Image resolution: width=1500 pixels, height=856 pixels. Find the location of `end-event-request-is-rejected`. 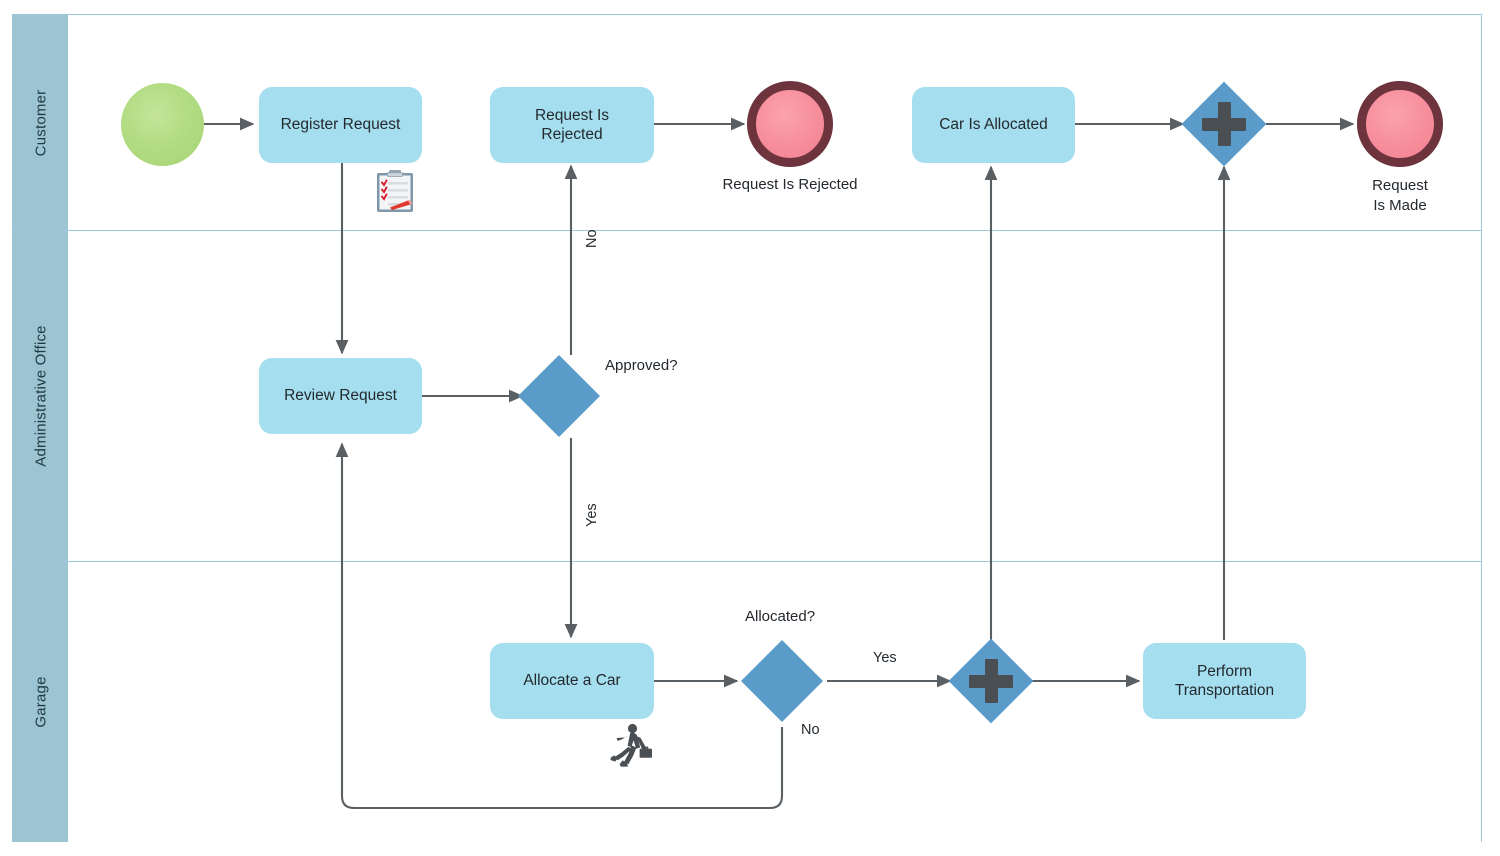

end-event-request-is-rejected is located at coordinates (790, 124).